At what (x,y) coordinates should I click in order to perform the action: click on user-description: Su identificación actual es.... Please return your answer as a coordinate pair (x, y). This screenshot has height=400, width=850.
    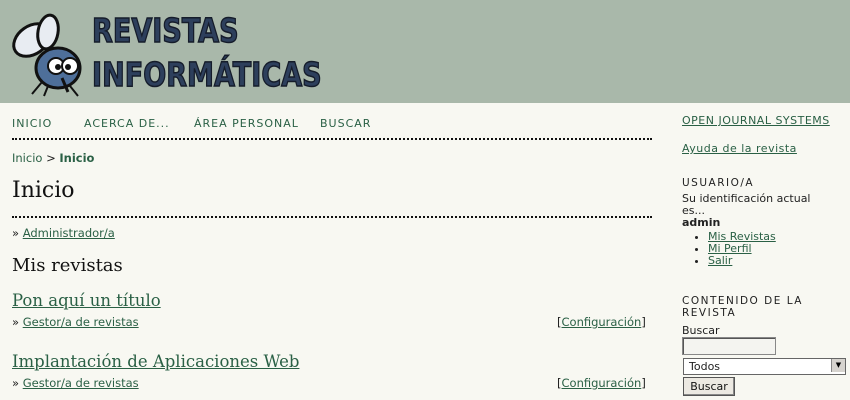
    Looking at the image, I should click on (746, 204).